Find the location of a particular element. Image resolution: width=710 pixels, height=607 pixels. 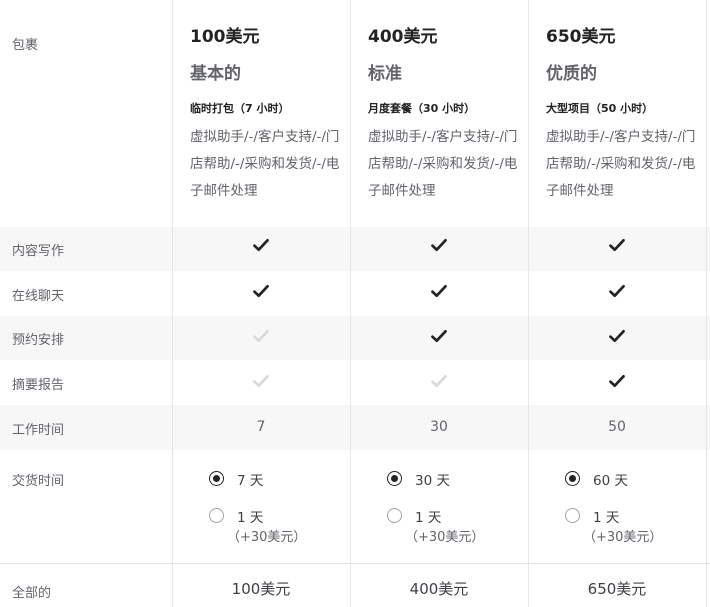

divider-total is located at coordinates (355, 563).